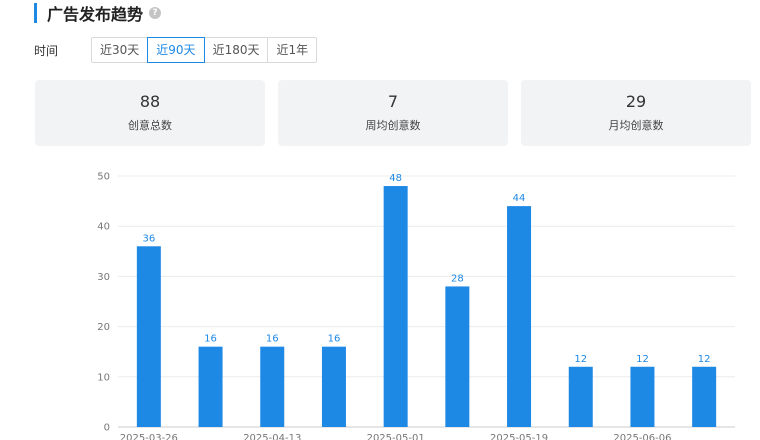 Image resolution: width=760 pixels, height=440 pixels. Describe the element at coordinates (272, 339) in the screenshot. I see `data-label-2: 16` at that location.